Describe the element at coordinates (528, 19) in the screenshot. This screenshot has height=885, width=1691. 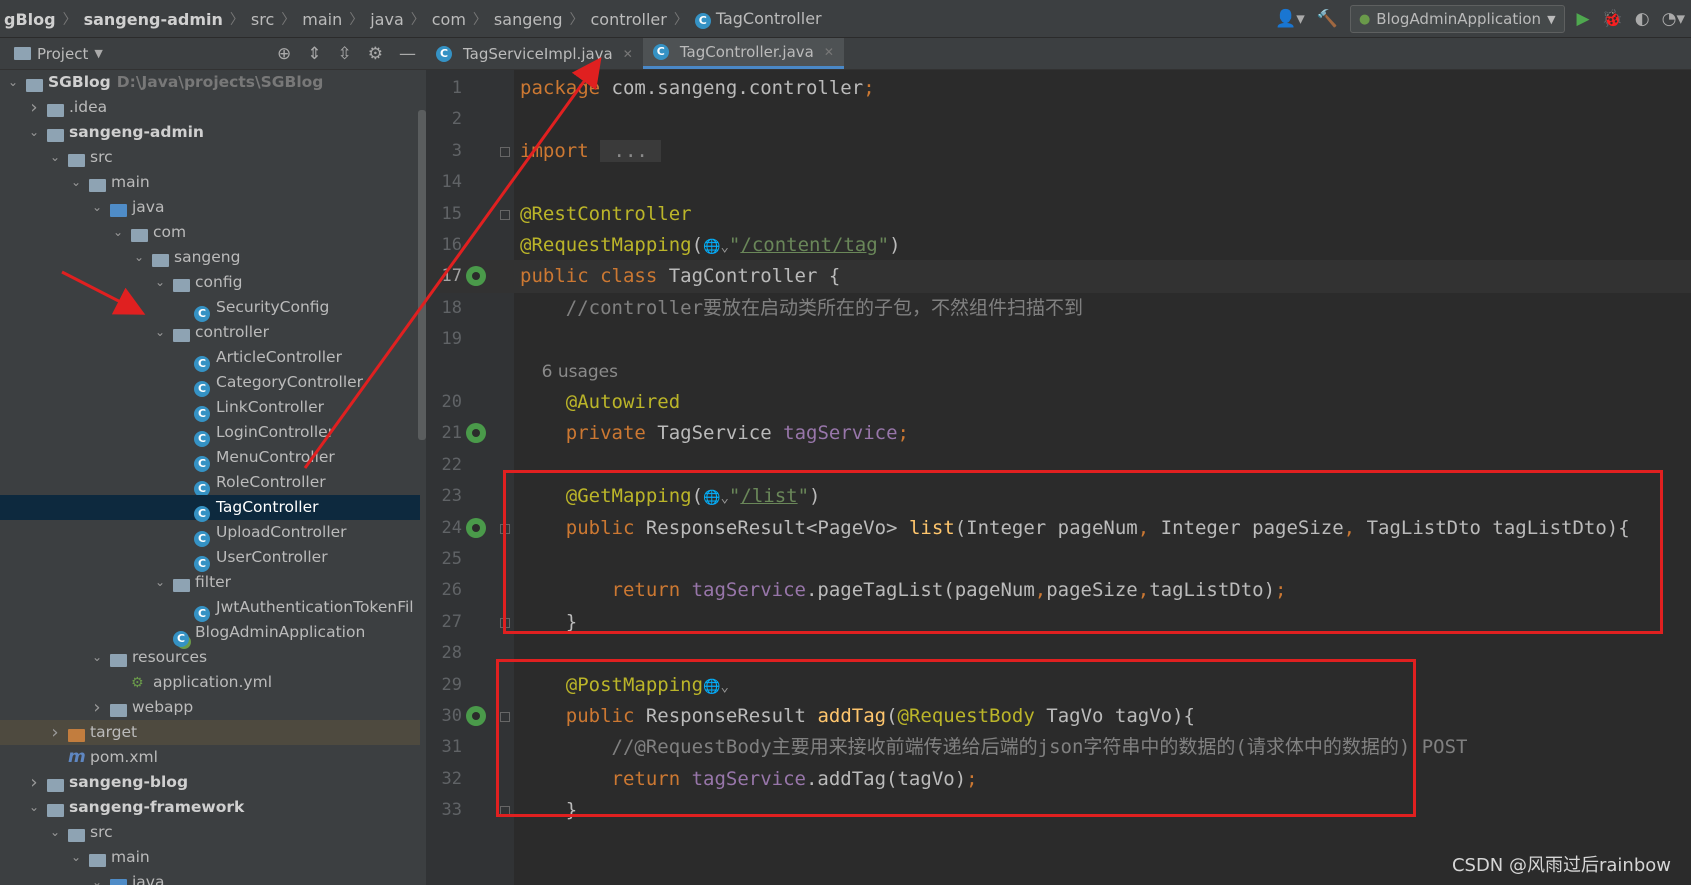
I see `breadcrumb-item: sangeng` at that location.